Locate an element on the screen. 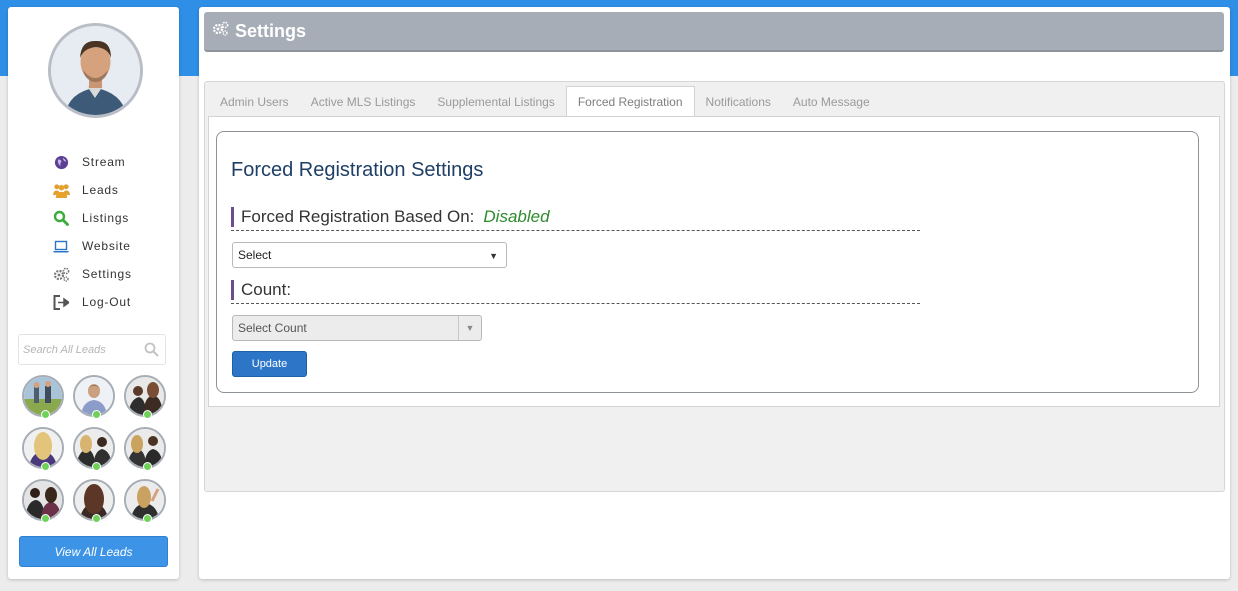 This screenshot has width=1238, height=591. view-all-leads-button: View All Leads is located at coordinates (93, 551).